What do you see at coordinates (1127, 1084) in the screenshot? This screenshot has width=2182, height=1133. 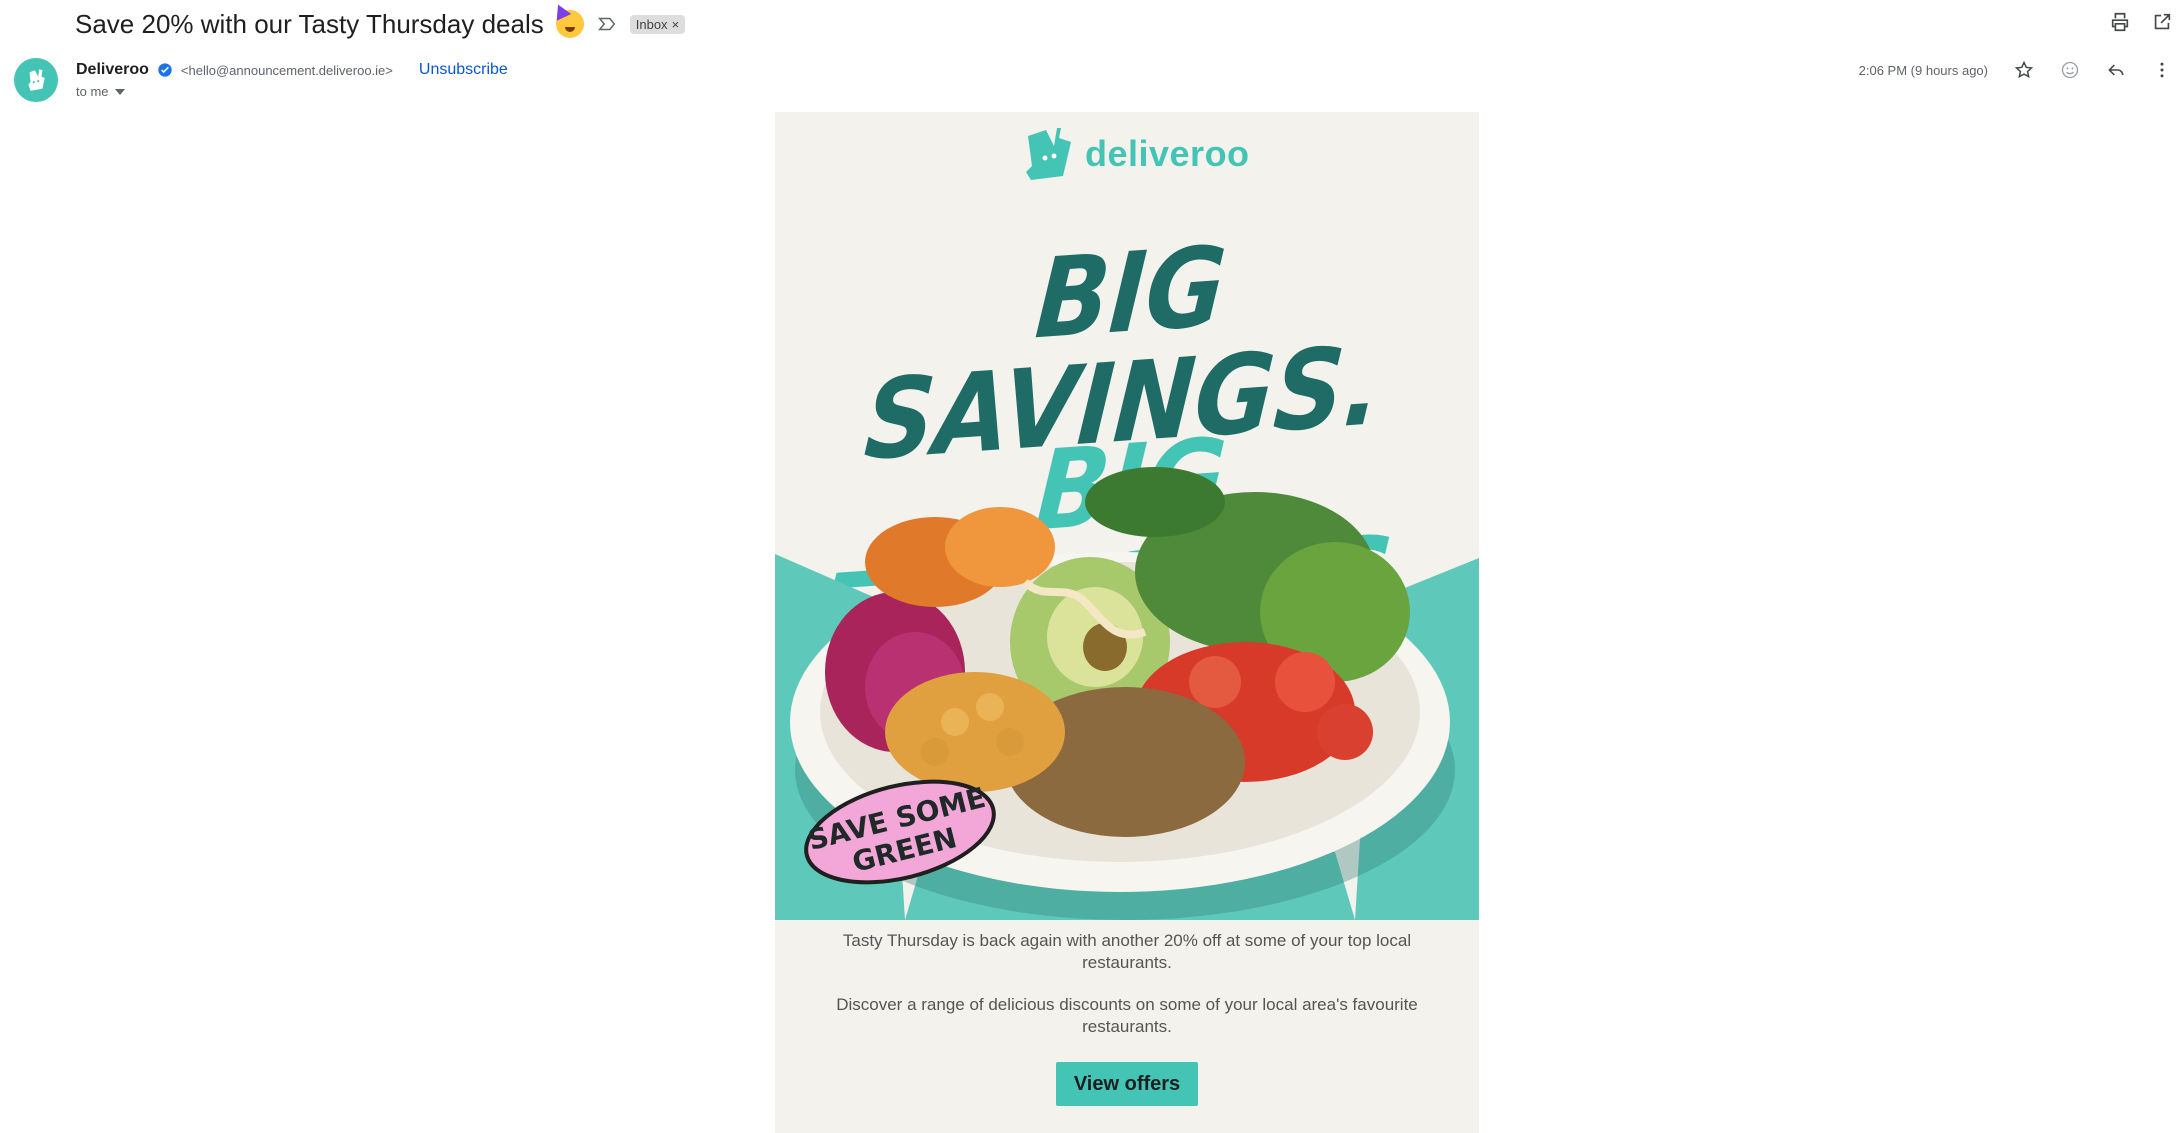 I see `view-offers-button: View offers` at bounding box center [1127, 1084].